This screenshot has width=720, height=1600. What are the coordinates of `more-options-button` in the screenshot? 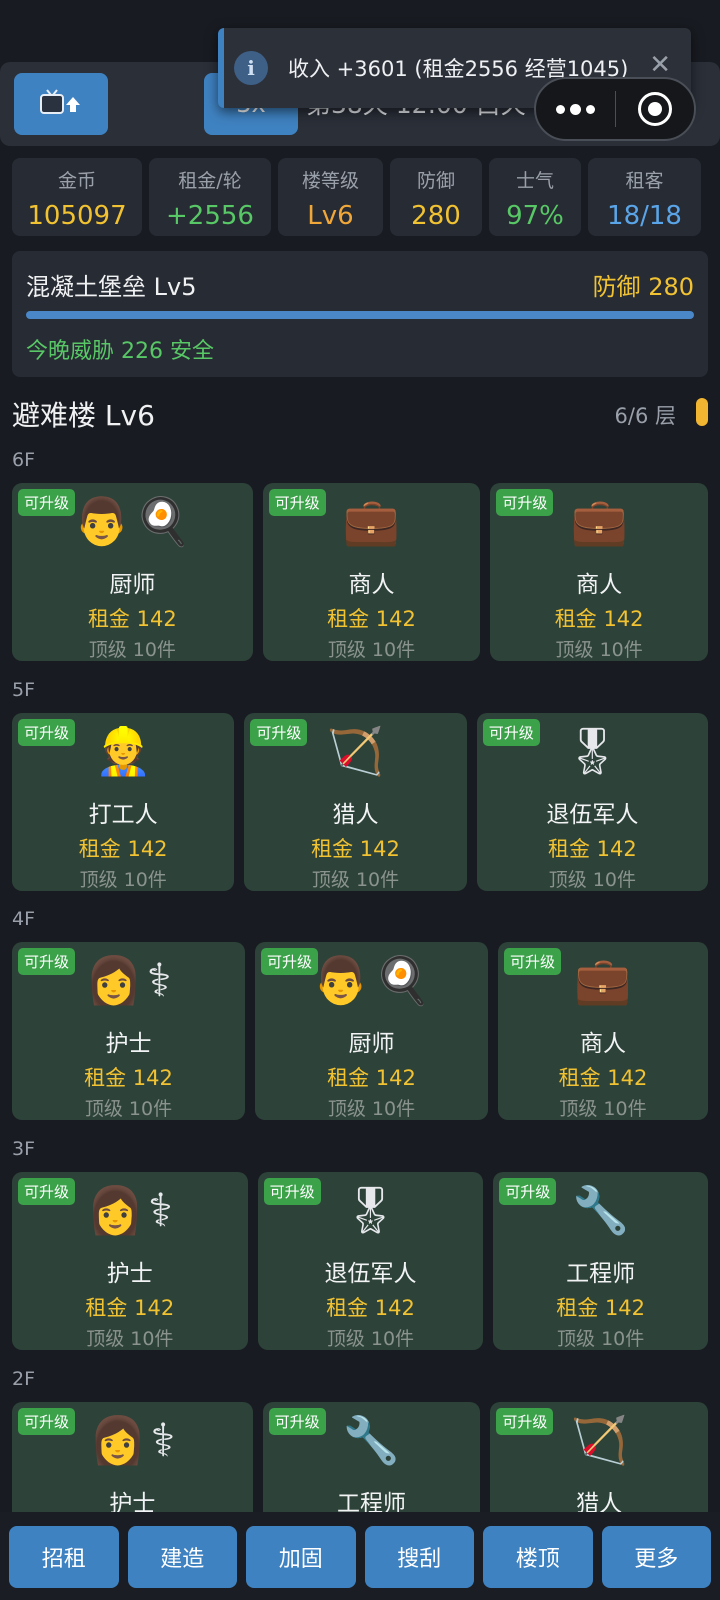 It's located at (575, 109).